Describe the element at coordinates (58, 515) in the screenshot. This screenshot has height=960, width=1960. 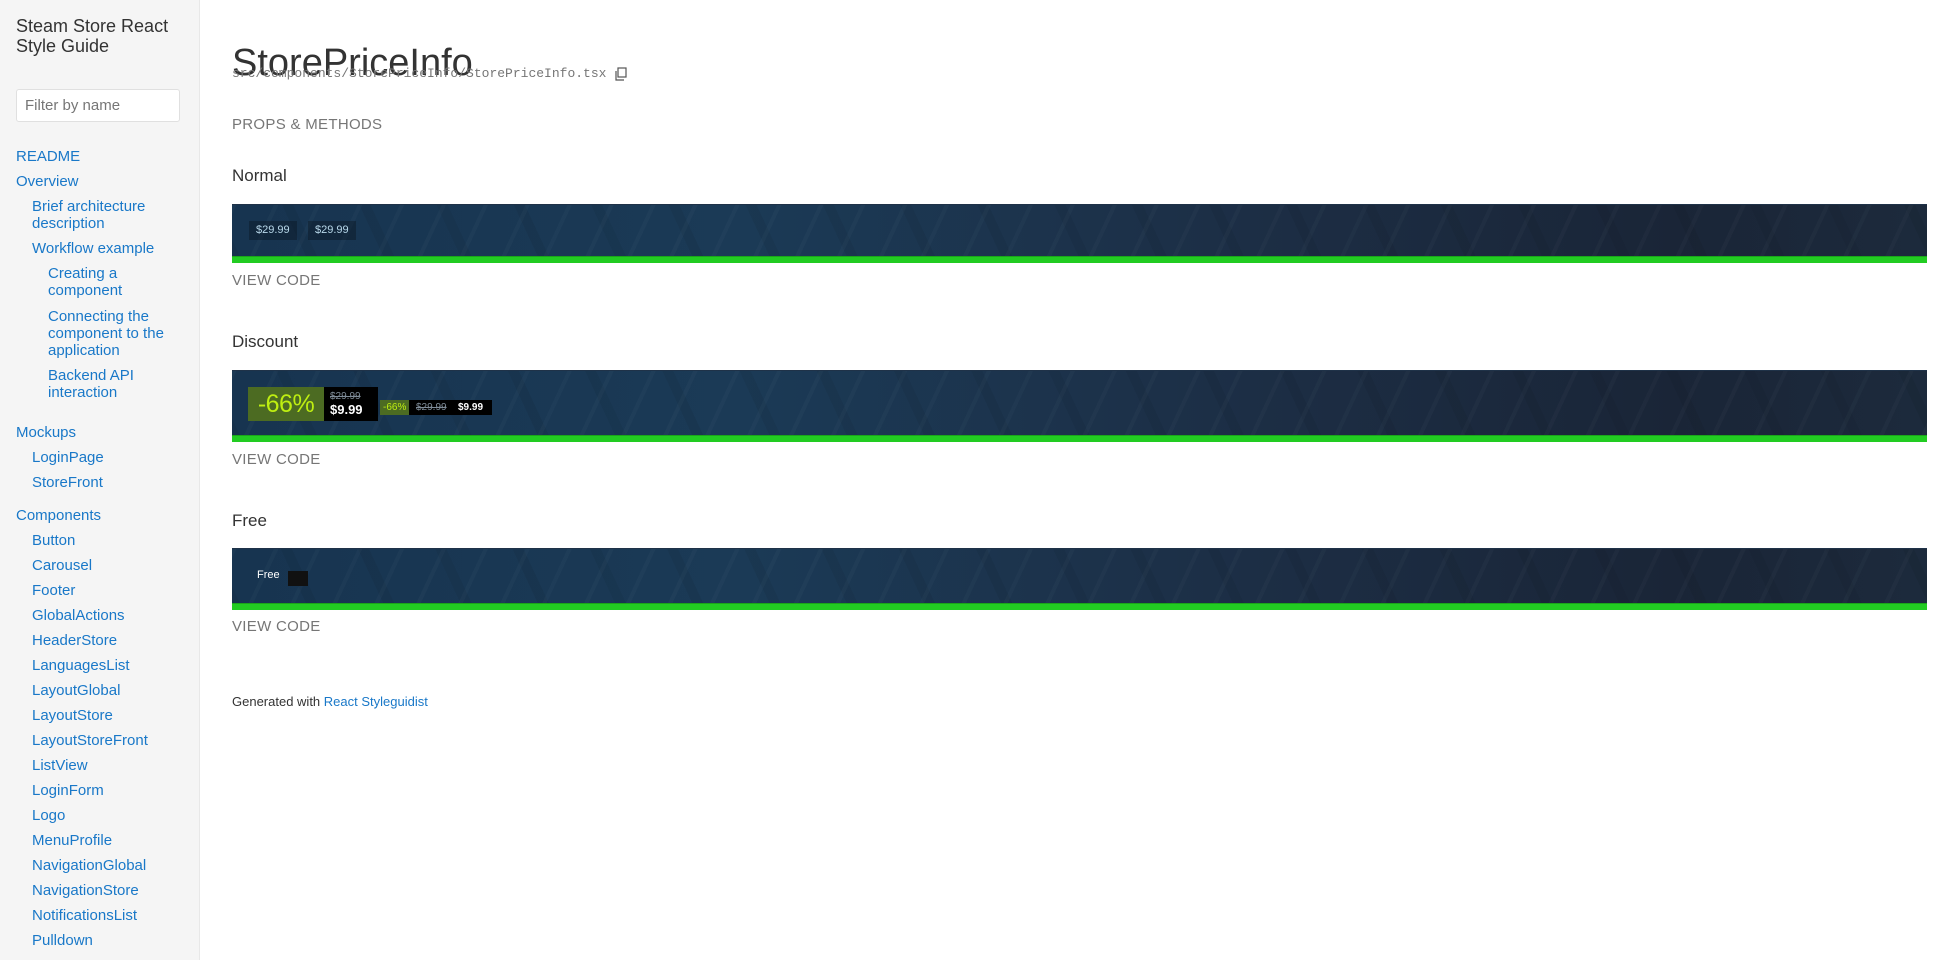
I see `nav-components: Components` at that location.